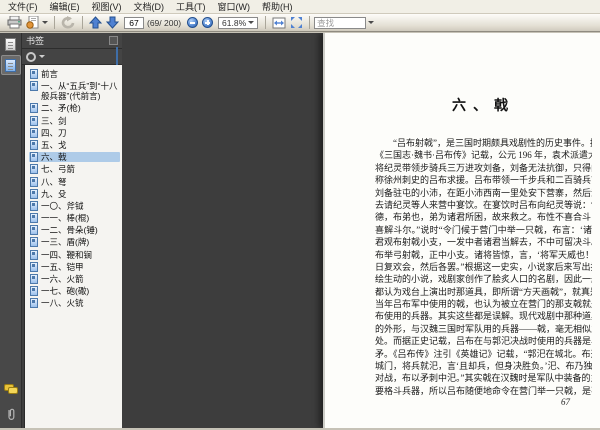 The height and width of the screenshot is (430, 600). Describe the element at coordinates (134, 22) in the screenshot. I see `page-number-input` at that location.